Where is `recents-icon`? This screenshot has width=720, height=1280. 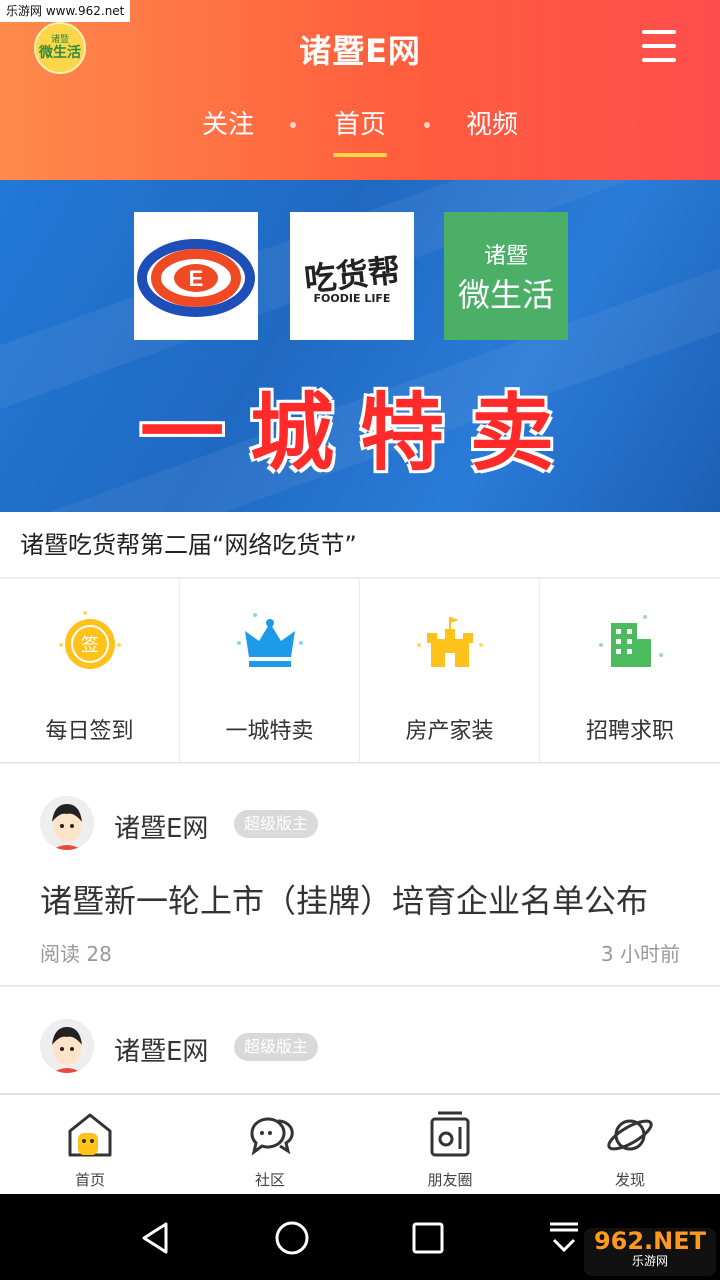
recents-icon is located at coordinates (428, 1238).